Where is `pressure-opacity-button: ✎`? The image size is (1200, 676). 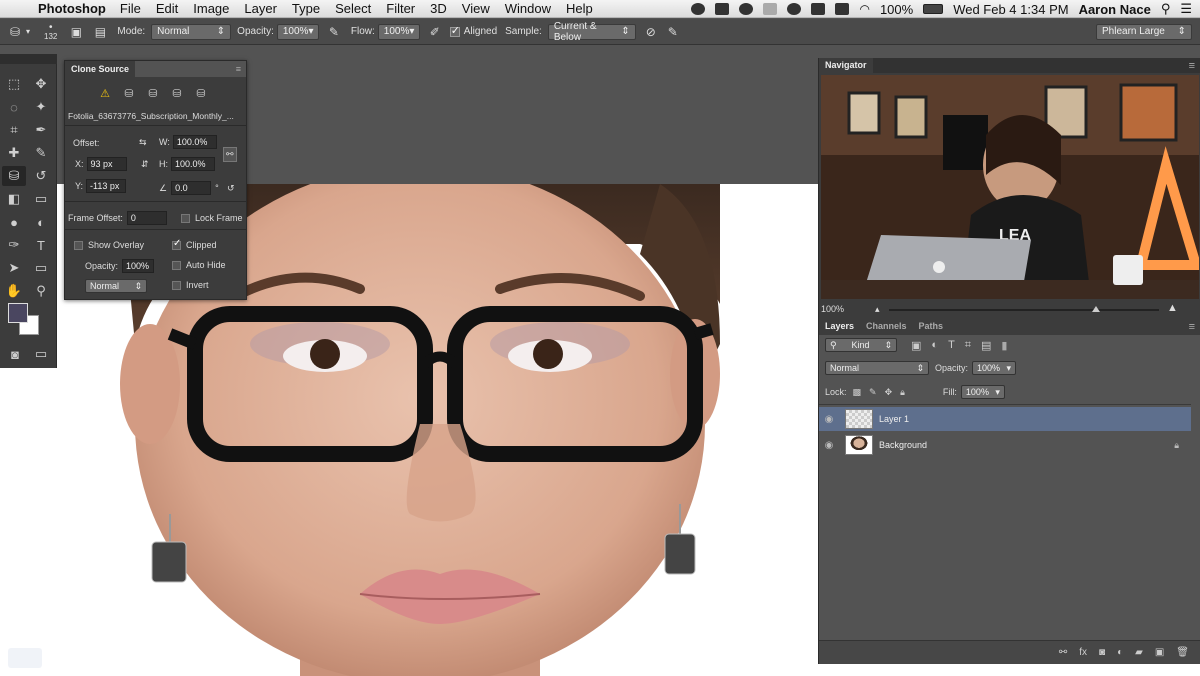 pressure-opacity-button: ✎ is located at coordinates (334, 32).